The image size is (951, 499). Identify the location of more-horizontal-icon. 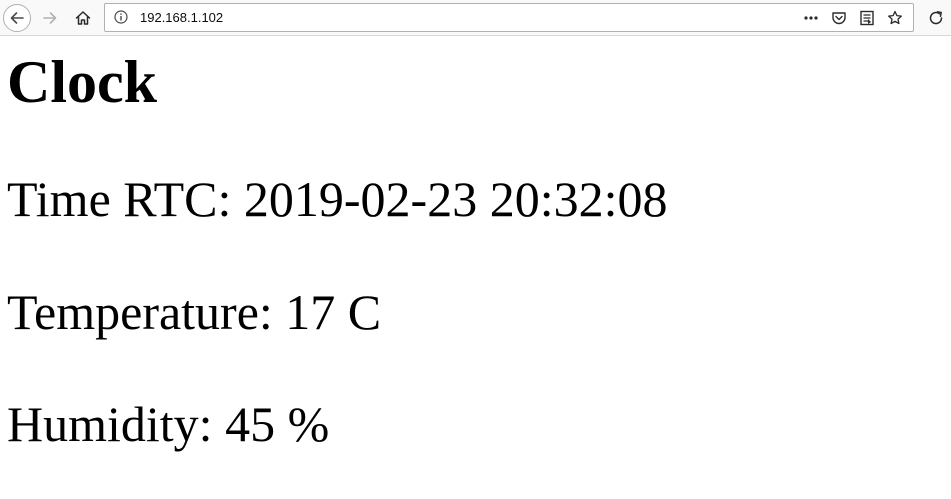
(811, 18).